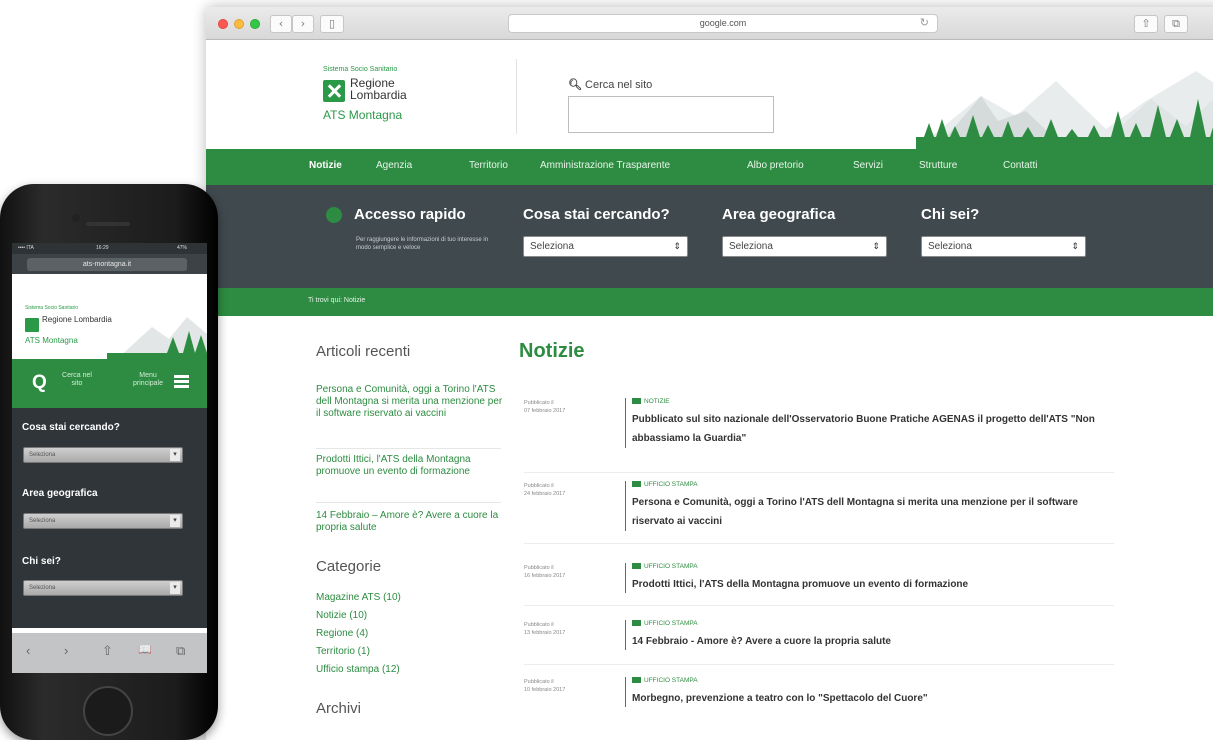 Image resolution: width=1213 pixels, height=740 pixels. I want to click on logo-name: Regione Lombardia, so click(400, 89).